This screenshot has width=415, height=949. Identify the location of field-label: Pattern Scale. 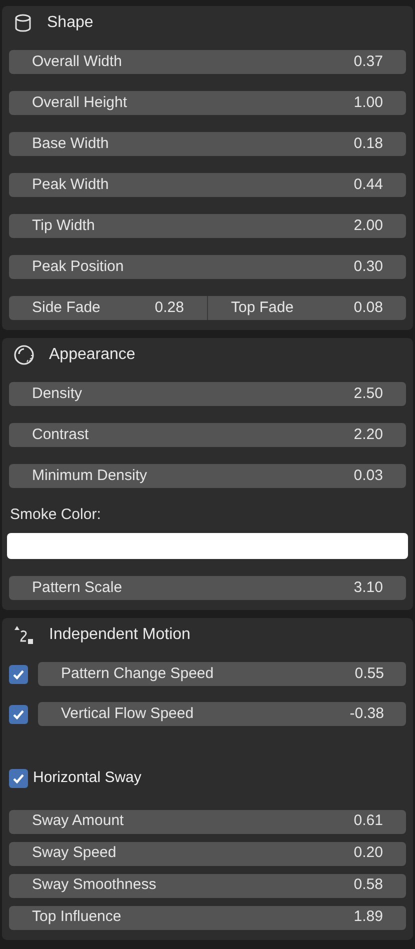
(77, 588).